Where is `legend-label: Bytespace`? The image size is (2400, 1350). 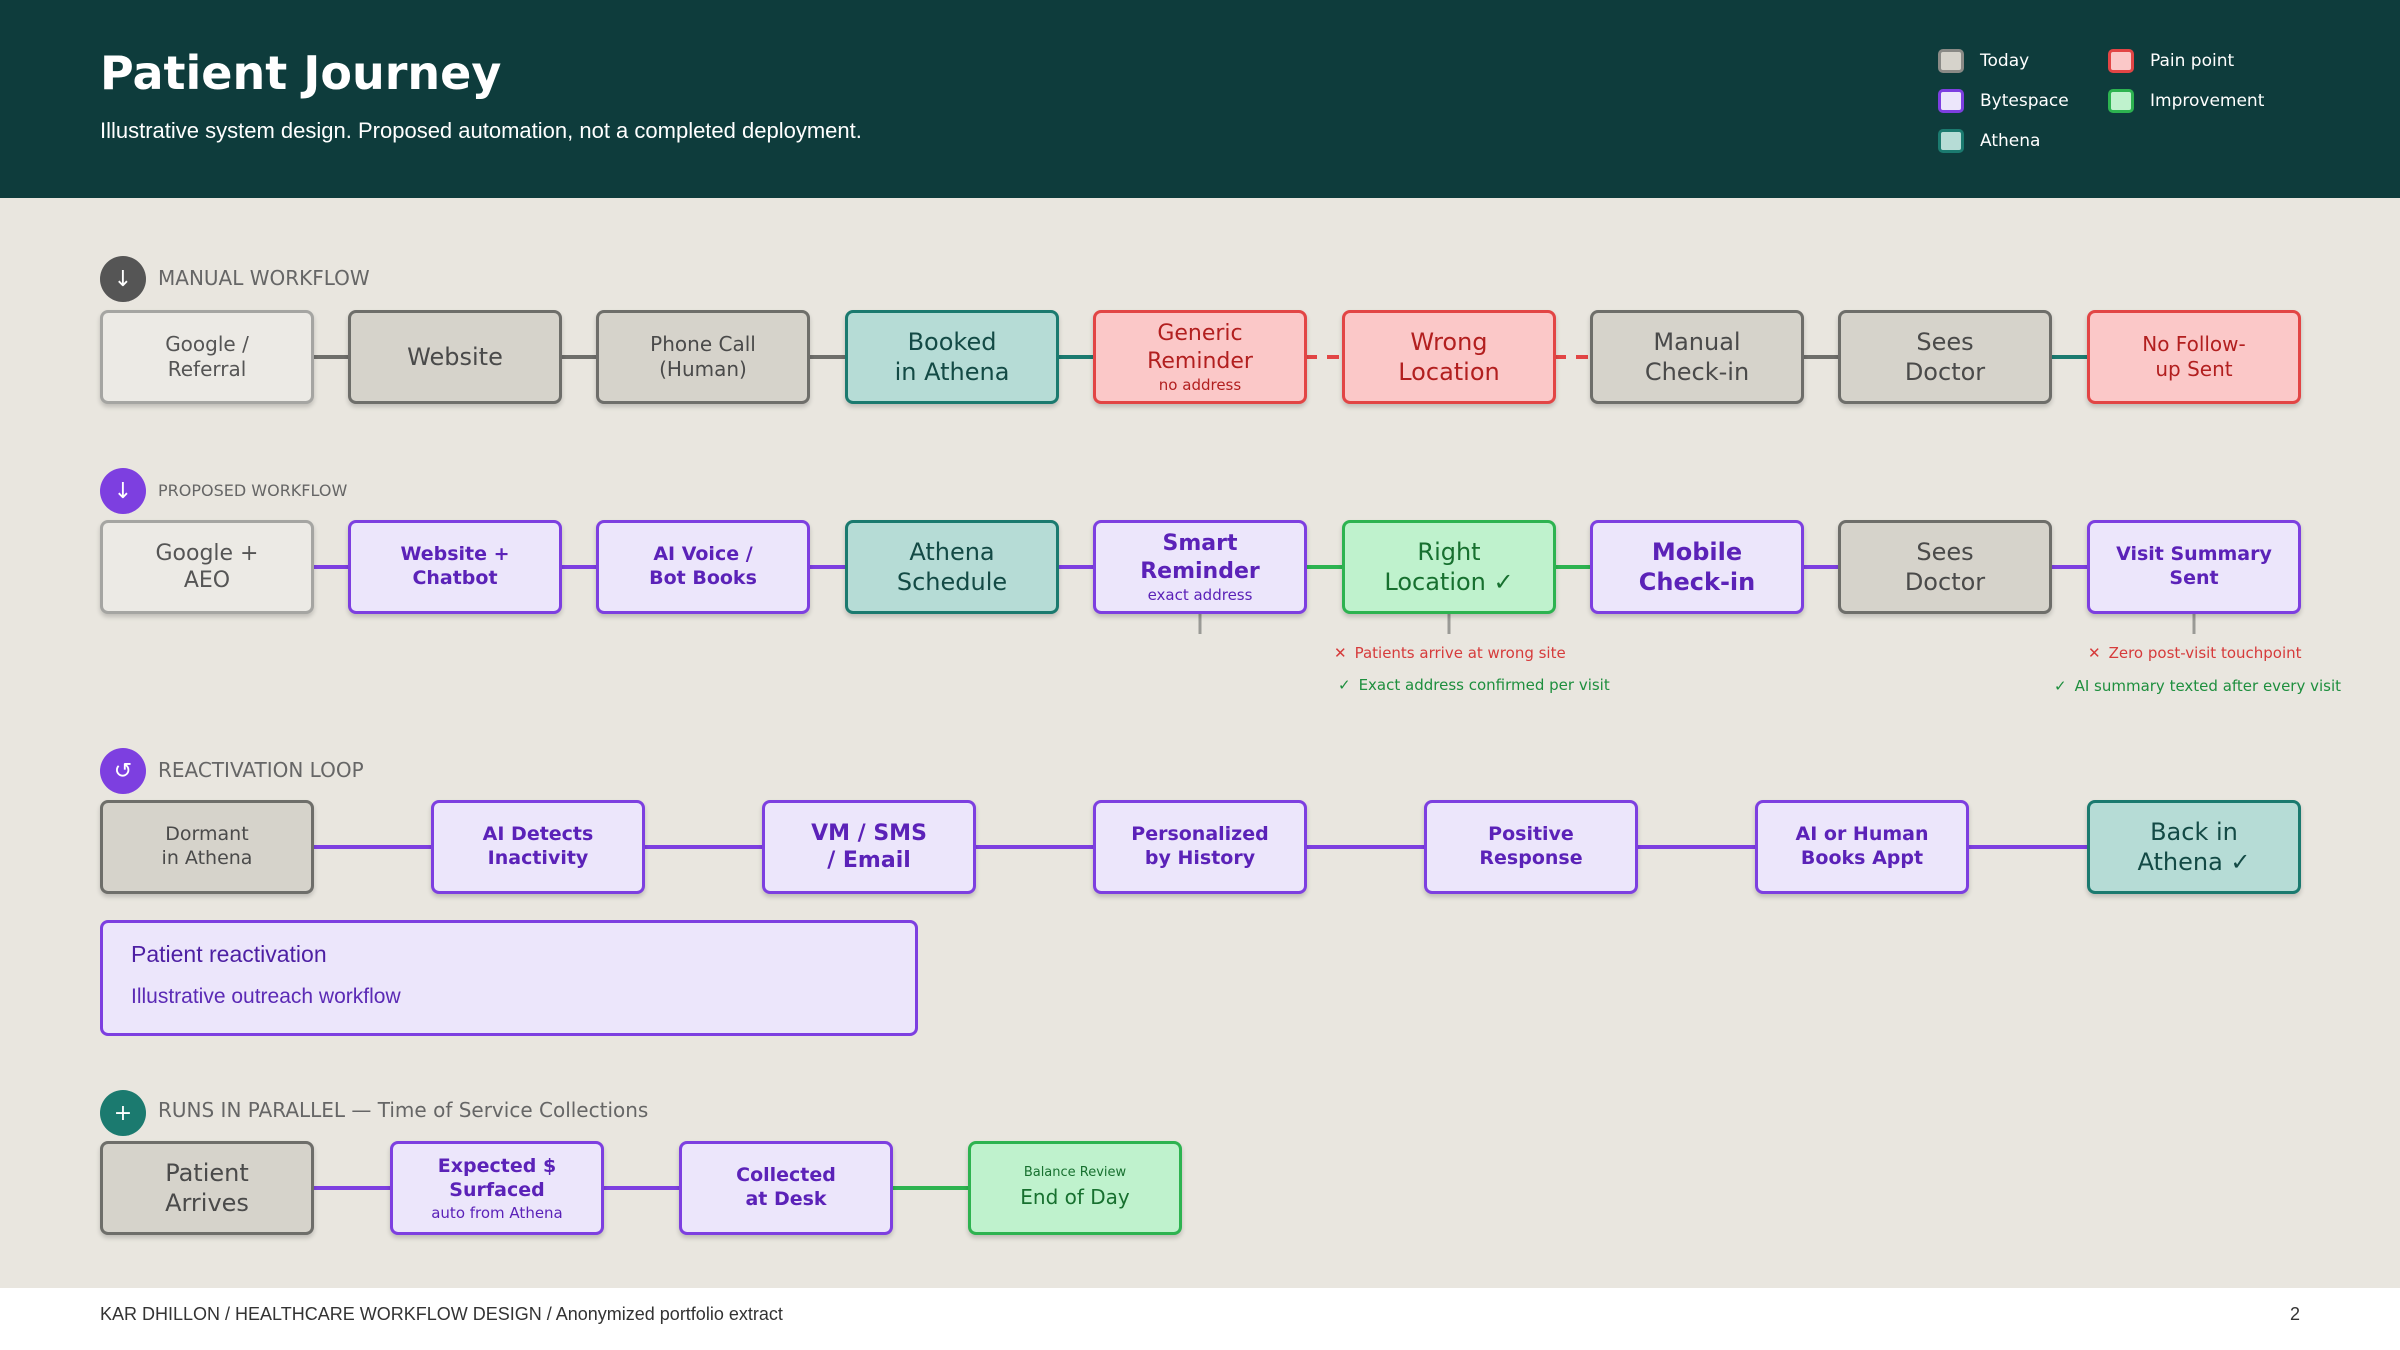 legend-label: Bytespace is located at coordinates (2024, 101).